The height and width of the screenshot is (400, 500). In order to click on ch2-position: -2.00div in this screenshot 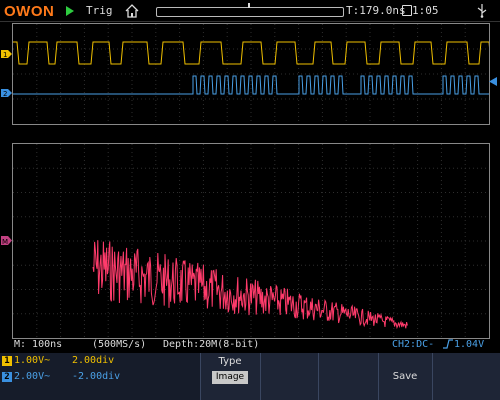, I will do `click(96, 376)`.